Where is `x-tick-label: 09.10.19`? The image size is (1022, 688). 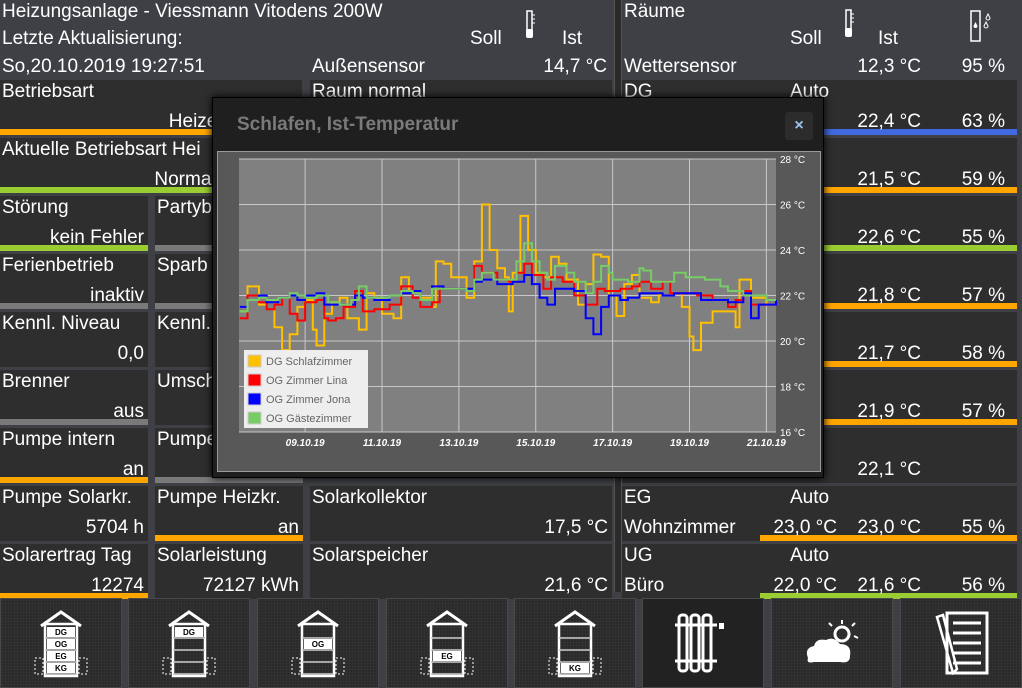 x-tick-label: 09.10.19 is located at coordinates (305, 443).